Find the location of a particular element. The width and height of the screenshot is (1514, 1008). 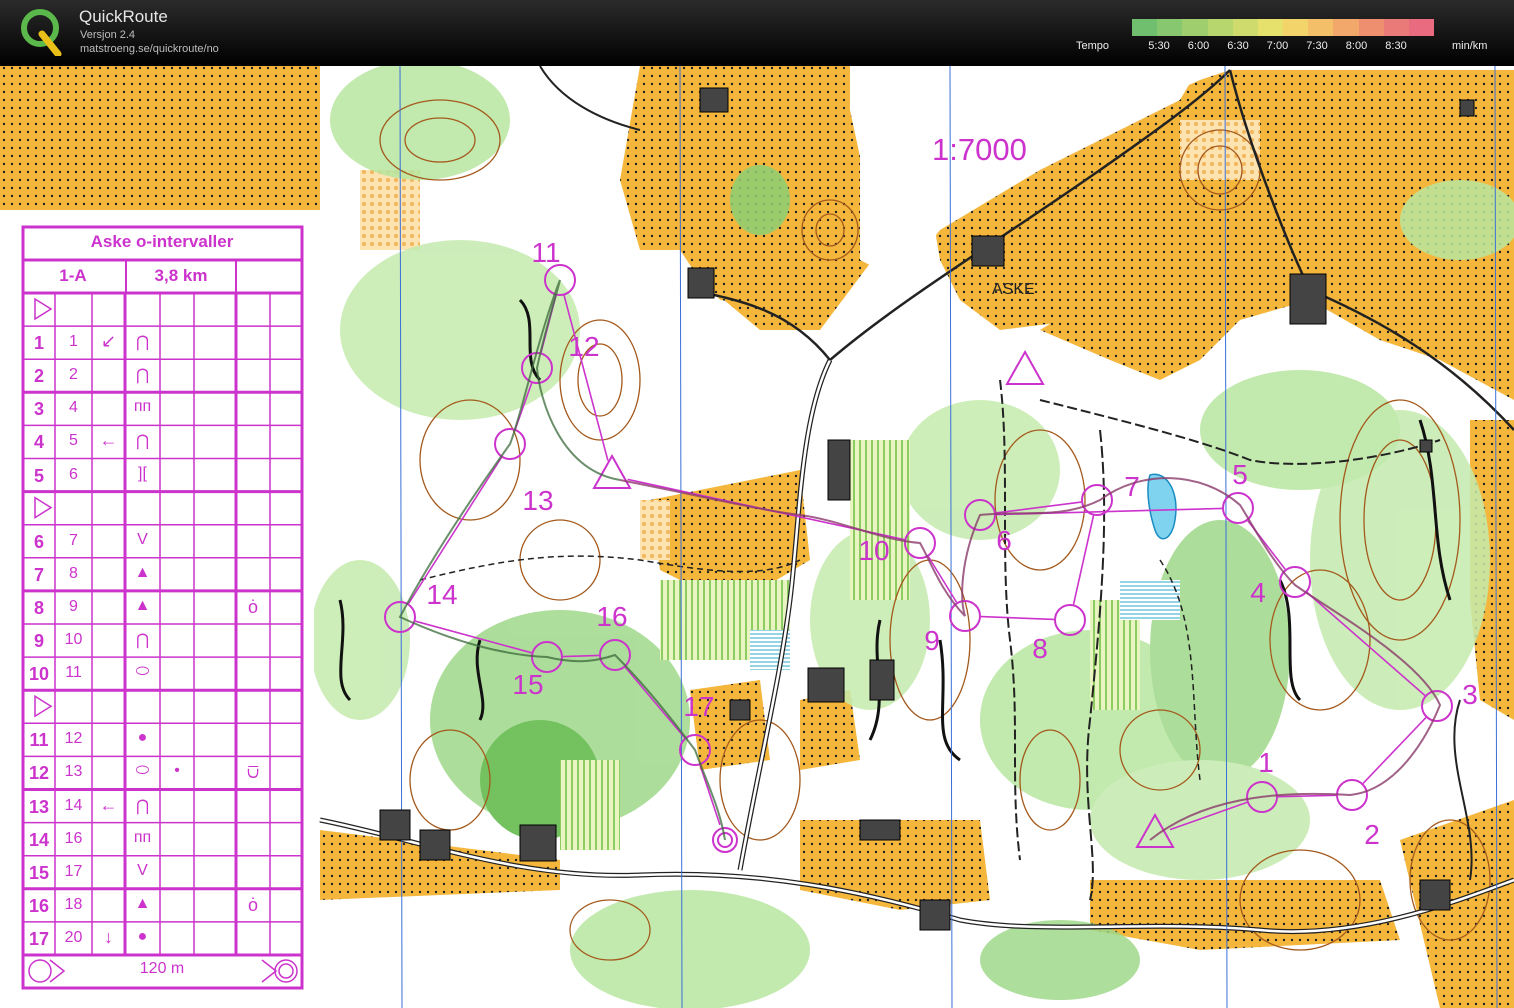

tempo-label: Tempo is located at coordinates (1093, 46).